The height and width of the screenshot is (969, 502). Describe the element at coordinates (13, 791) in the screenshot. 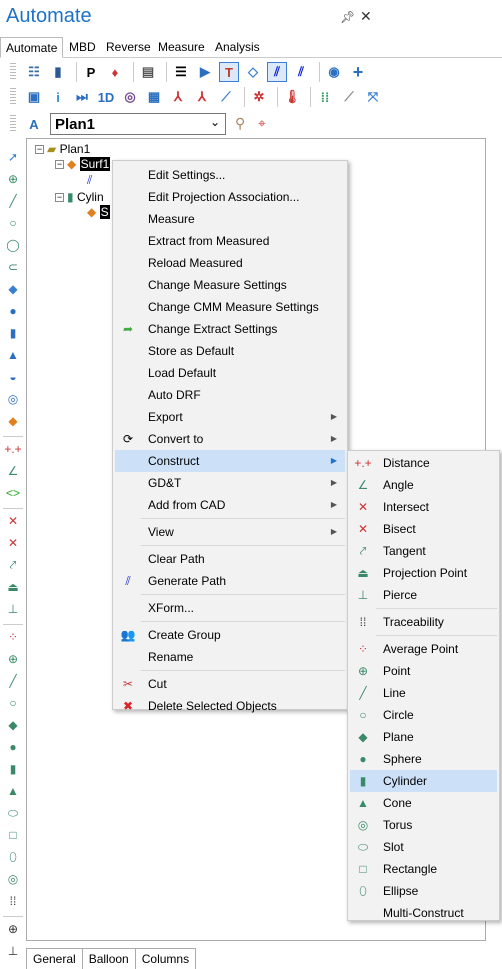

I see `cone-icon: ▲` at that location.